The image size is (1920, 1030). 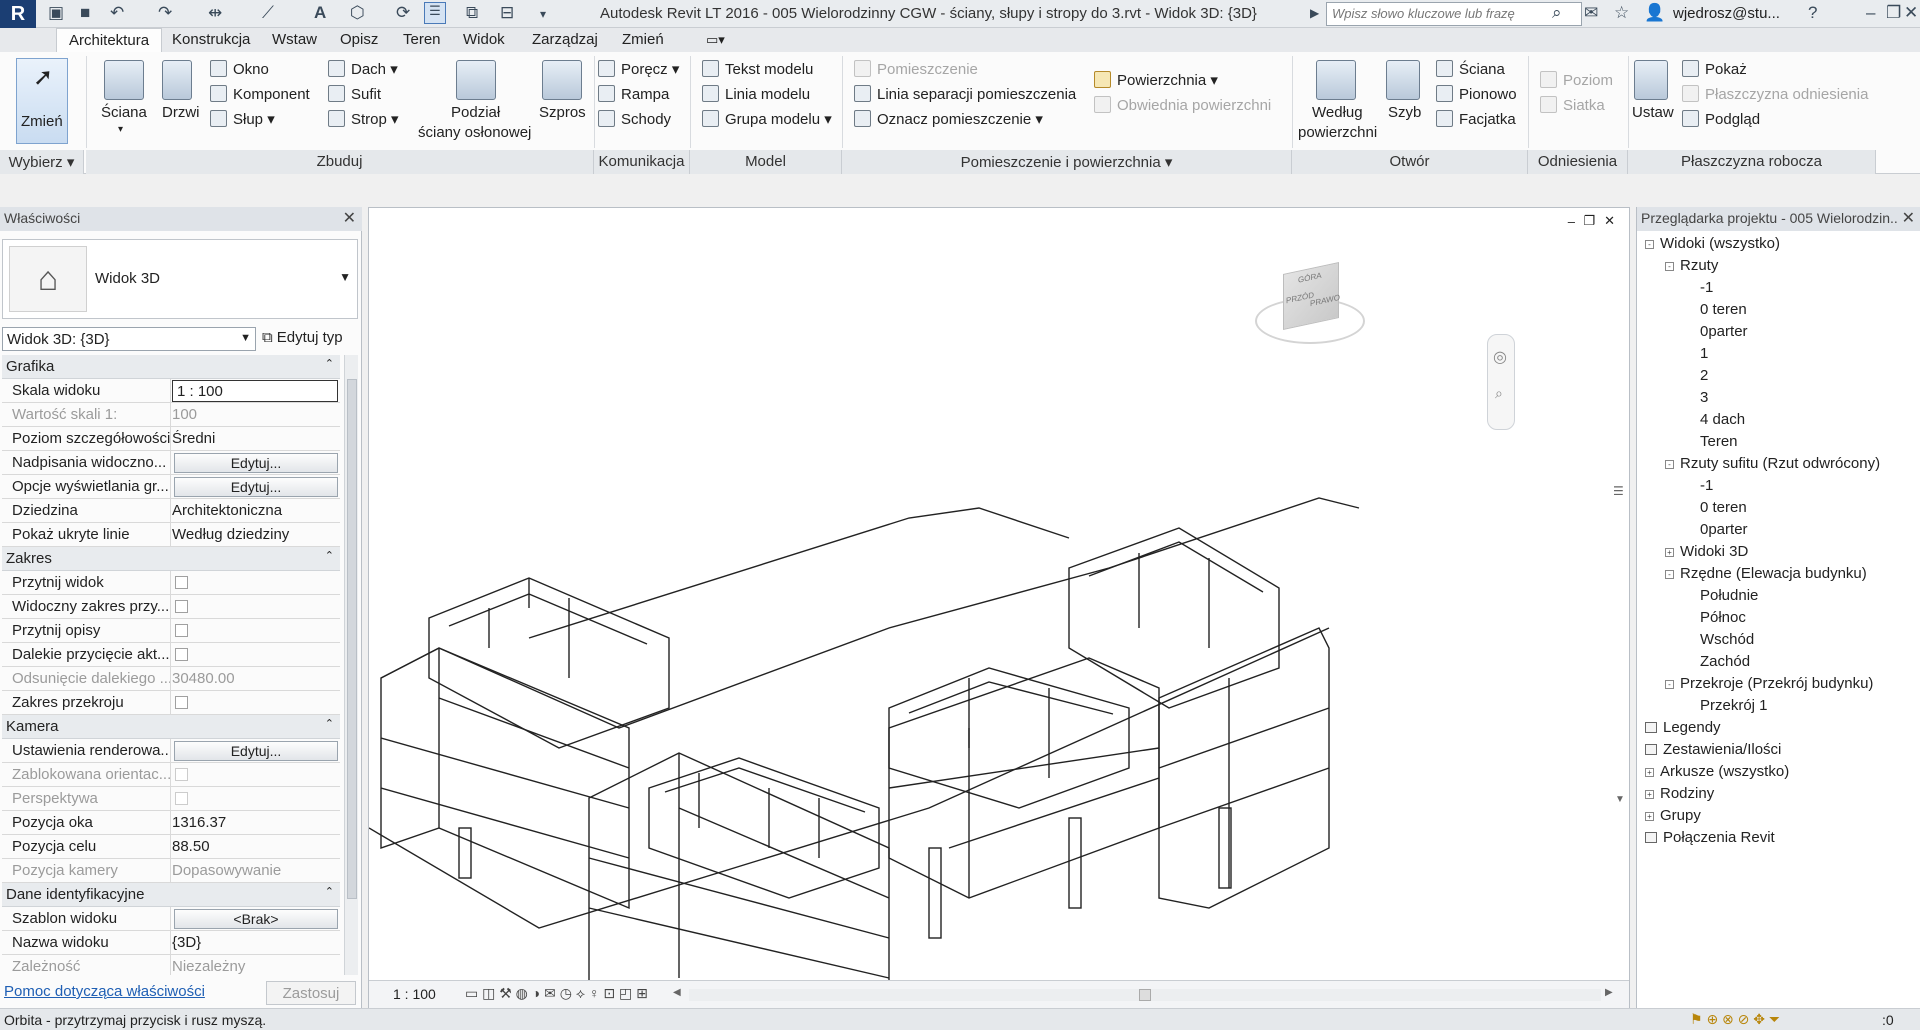 What do you see at coordinates (255, 391) in the screenshot?
I see `scale-input: 1 : 100` at bounding box center [255, 391].